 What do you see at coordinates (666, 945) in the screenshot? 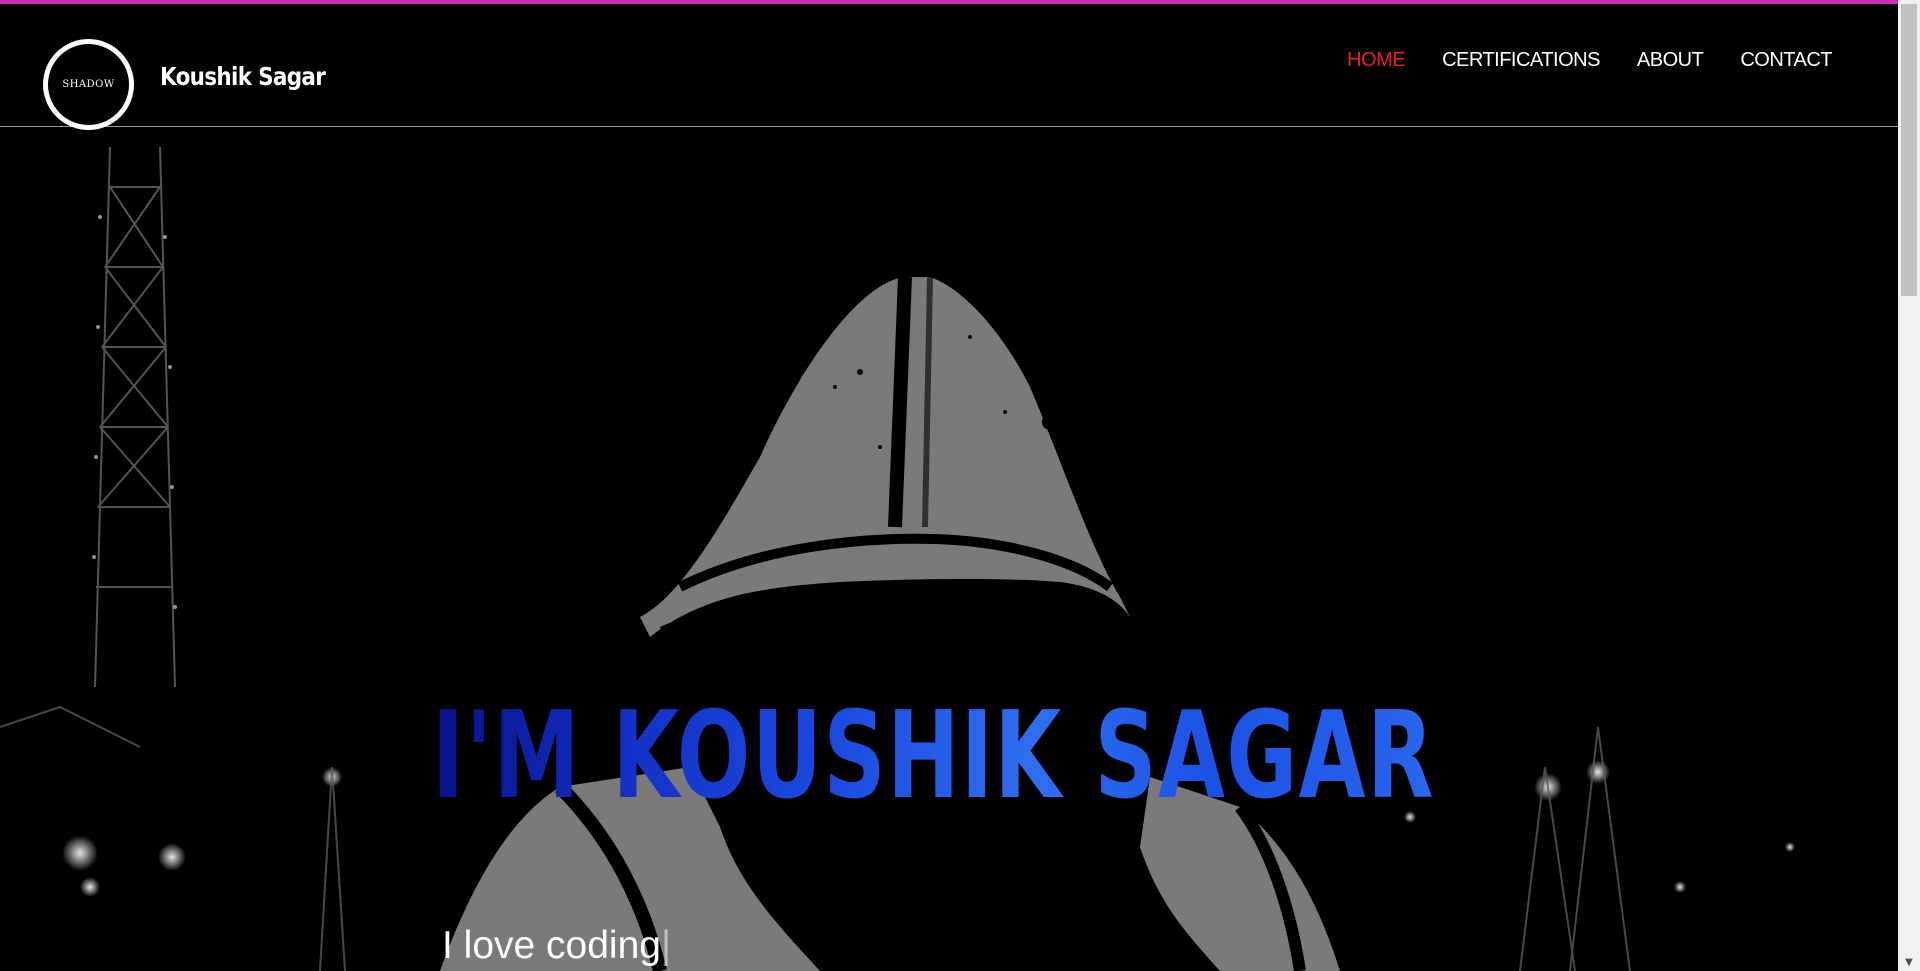
I see `typing-cursor: |` at bounding box center [666, 945].